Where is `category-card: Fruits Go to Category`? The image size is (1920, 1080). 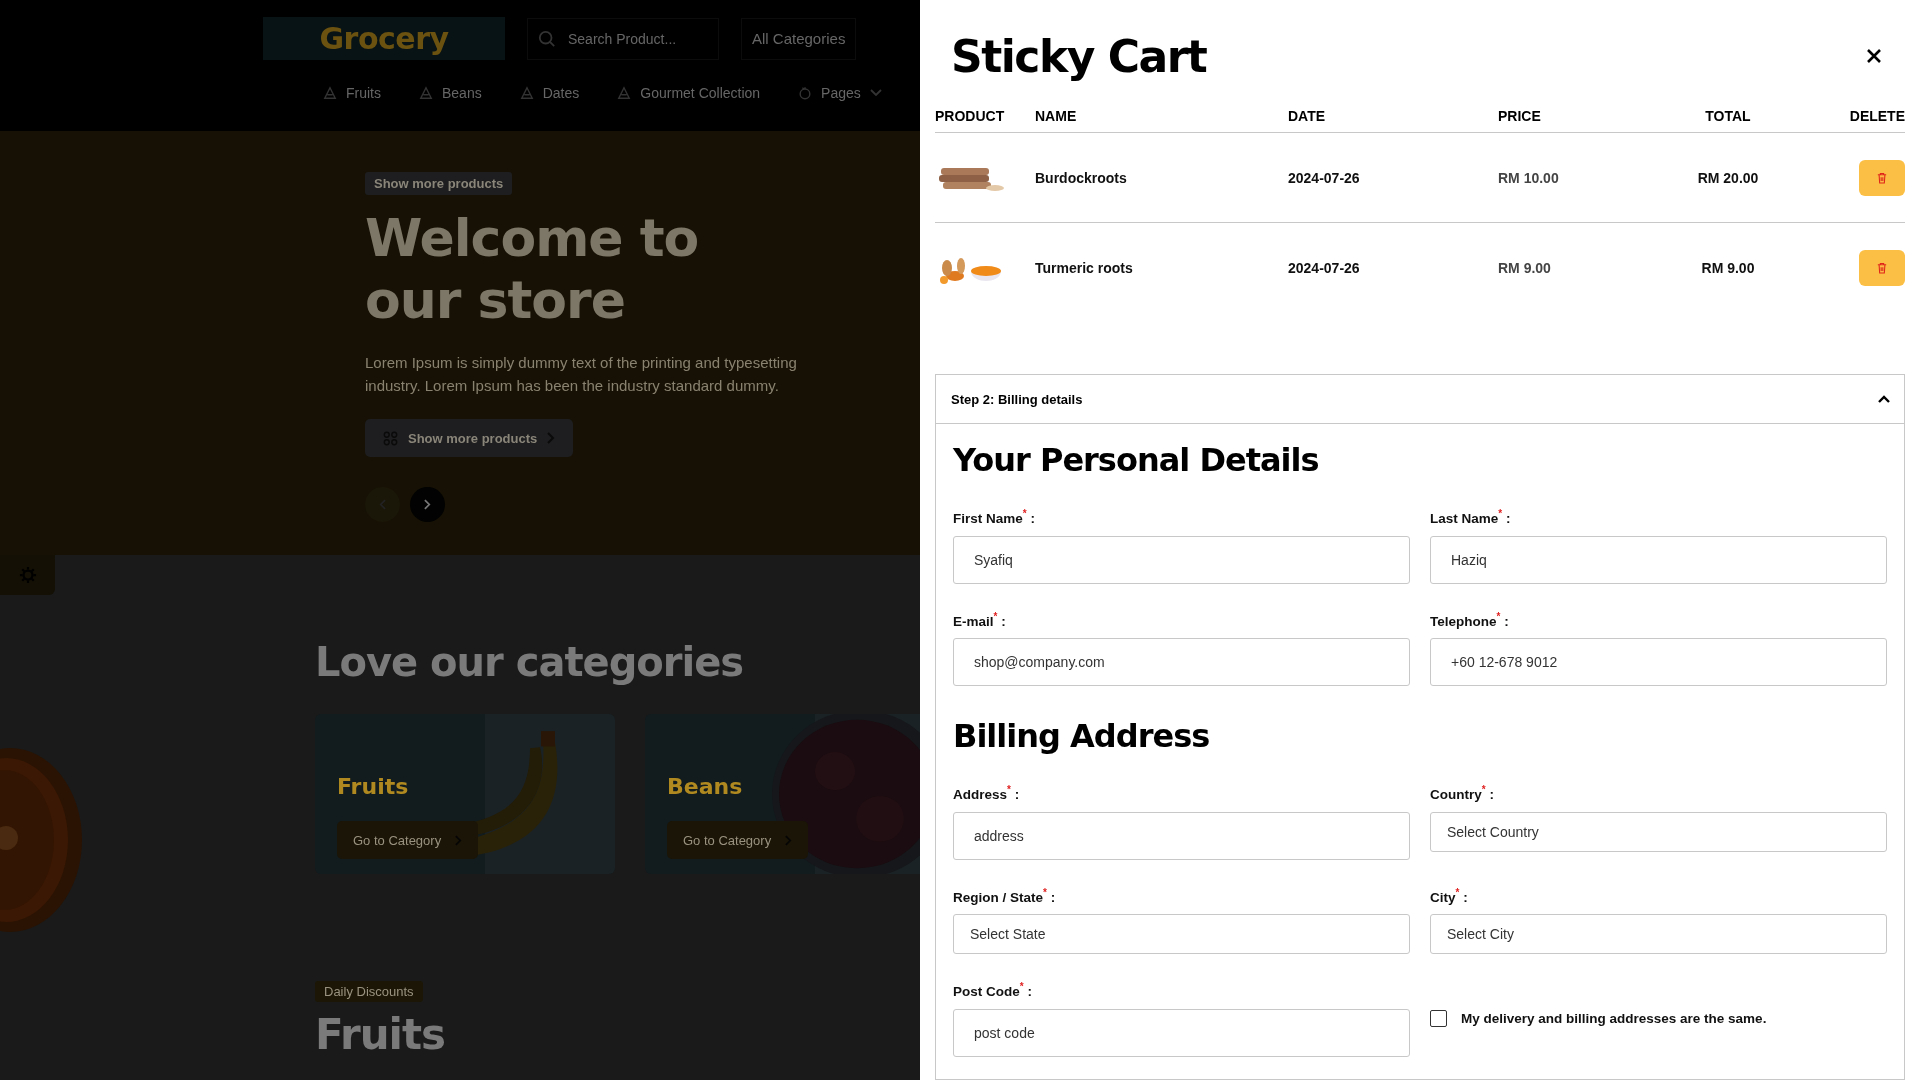 category-card: Fruits Go to Category is located at coordinates (465, 794).